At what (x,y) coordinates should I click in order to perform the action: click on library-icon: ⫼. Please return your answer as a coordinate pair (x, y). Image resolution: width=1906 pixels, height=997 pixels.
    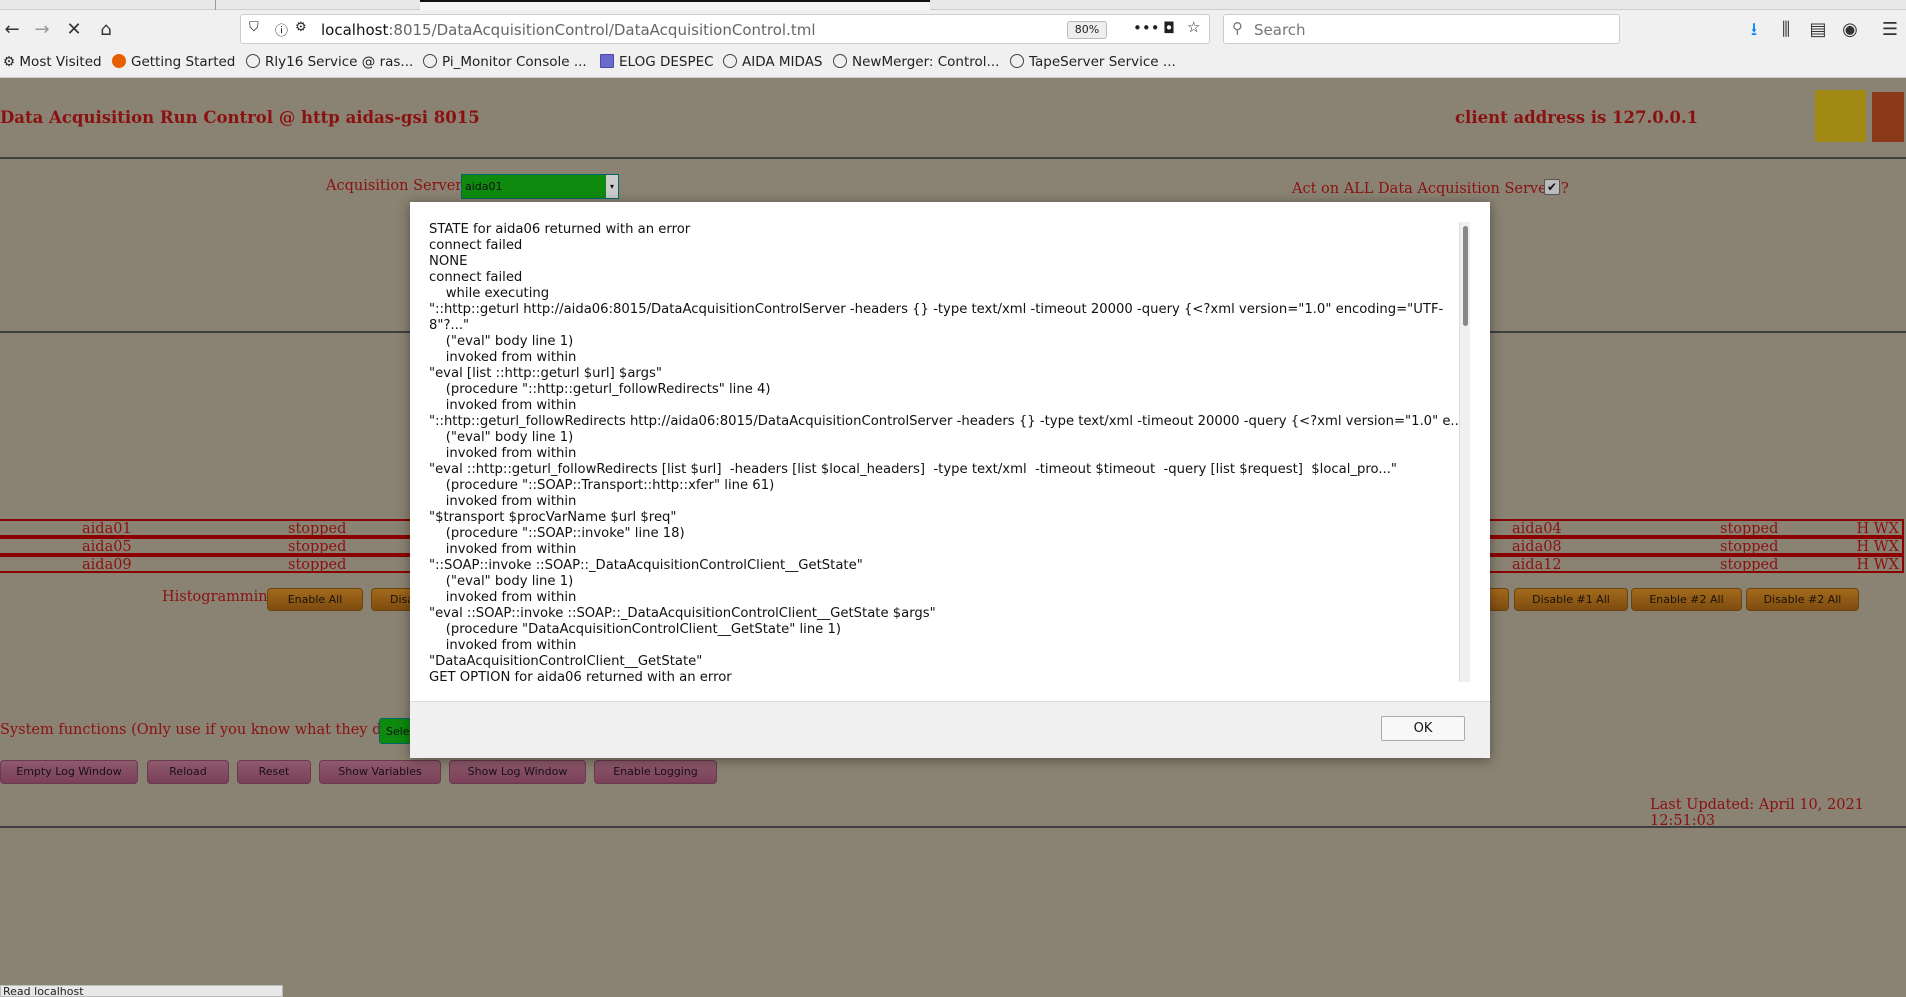
    Looking at the image, I should click on (1786, 30).